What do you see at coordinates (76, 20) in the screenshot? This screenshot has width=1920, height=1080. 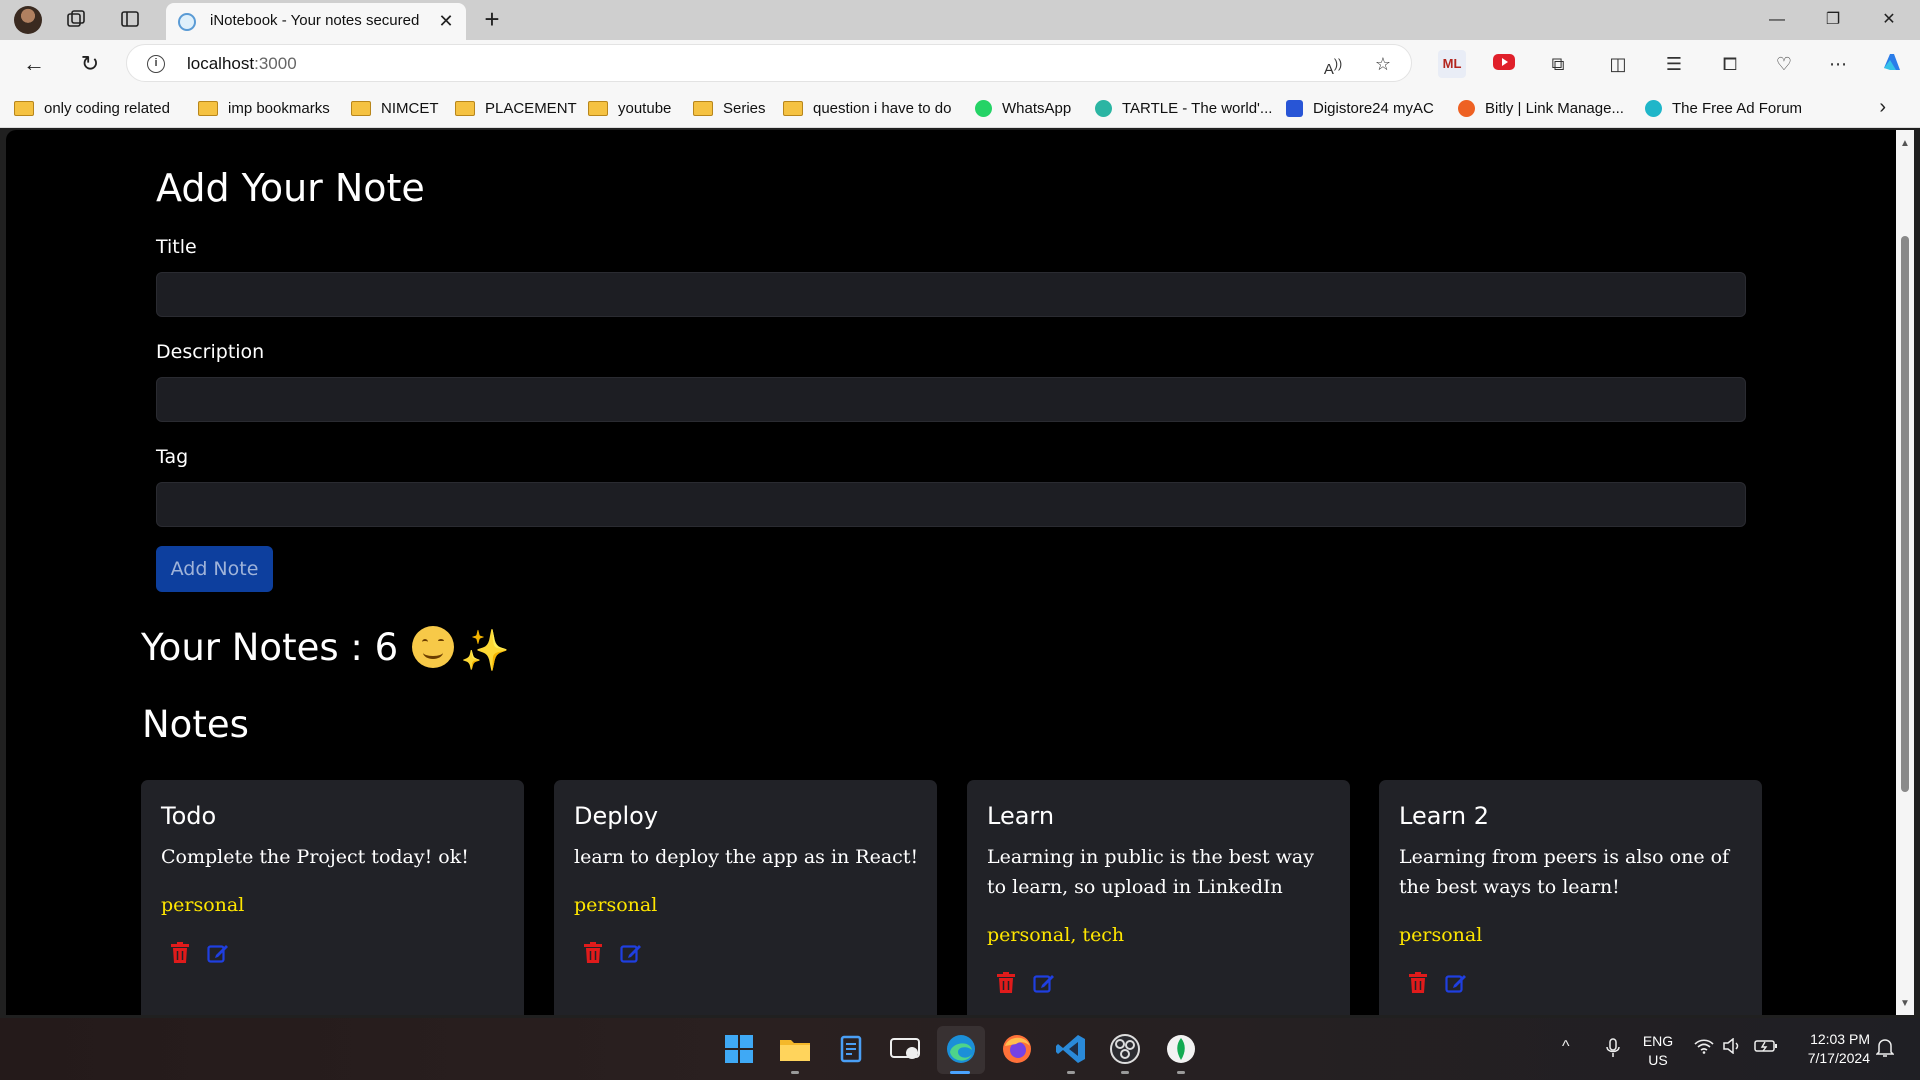 I see `workspaces-icon` at bounding box center [76, 20].